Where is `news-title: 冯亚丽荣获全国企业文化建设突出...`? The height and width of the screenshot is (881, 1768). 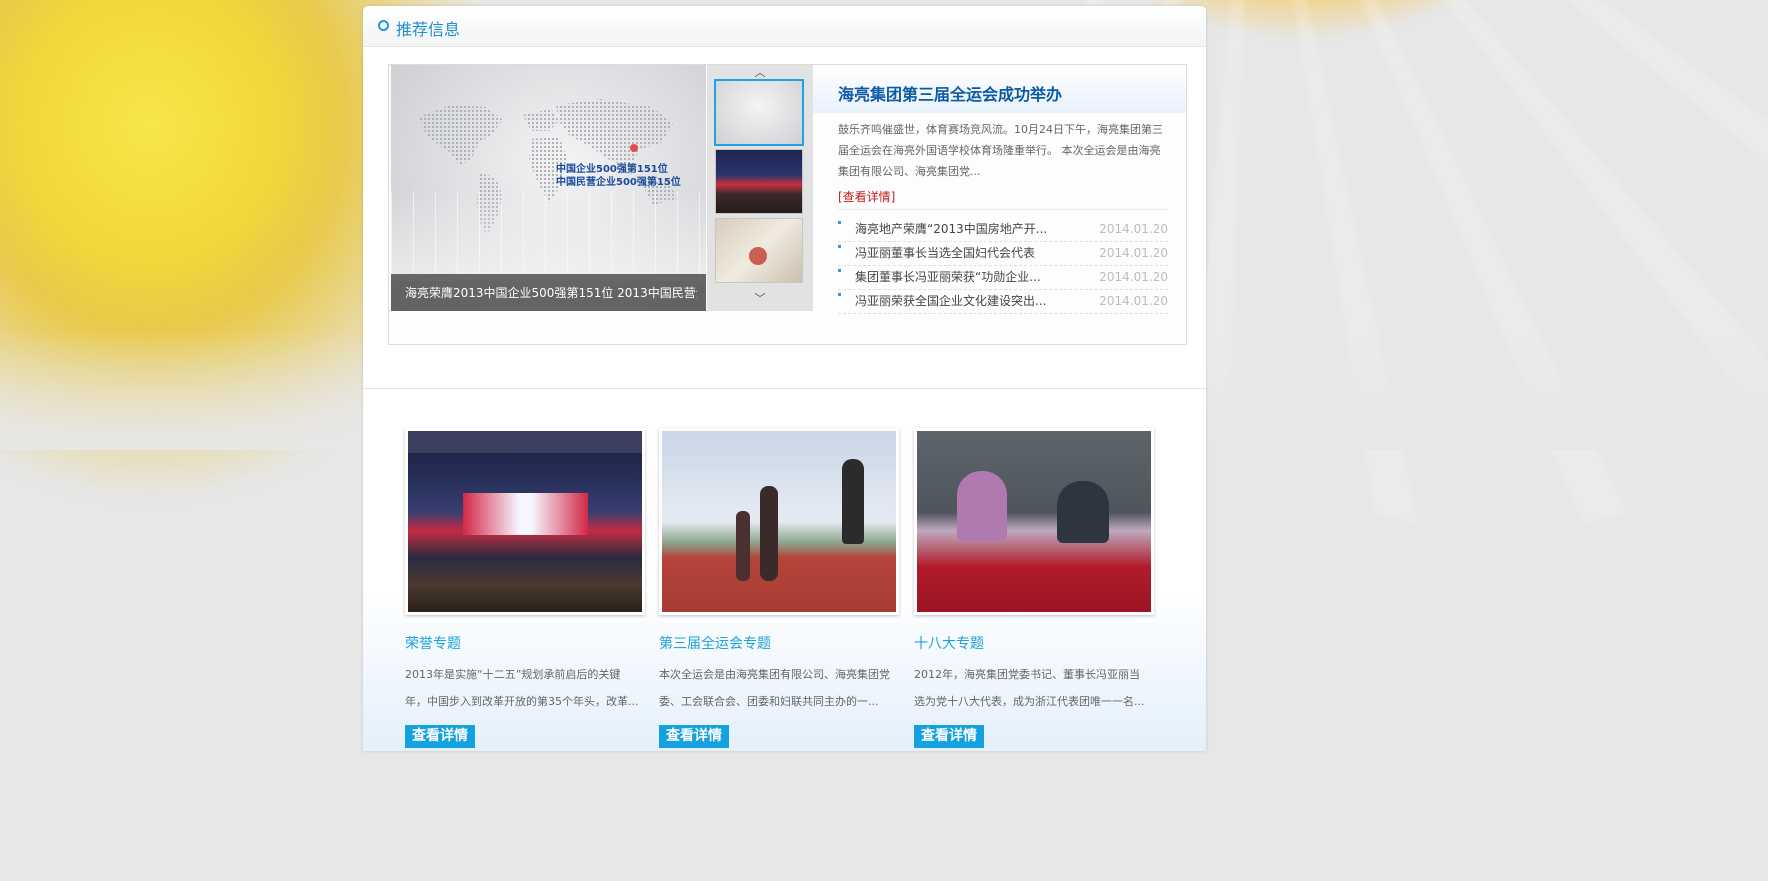 news-title: 冯亚丽荣获全国企业文化建设突出... is located at coordinates (950, 301).